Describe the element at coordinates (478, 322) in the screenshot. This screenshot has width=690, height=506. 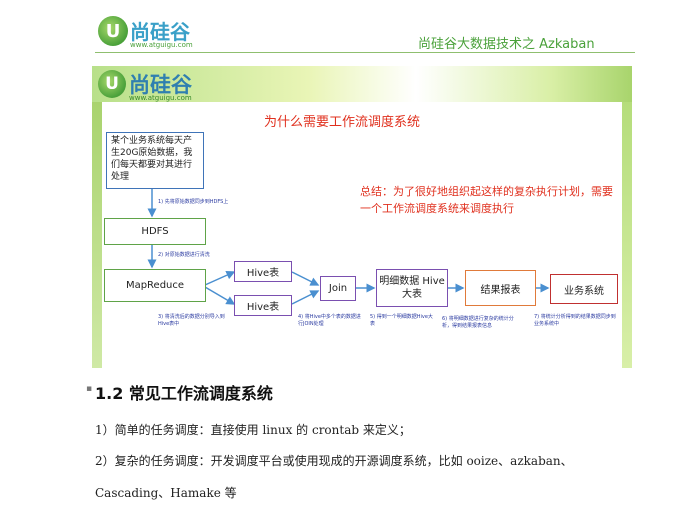
I see `step-note-6: 6) 将明细数据进行复杂的统计分析，得到结果报表信息` at that location.